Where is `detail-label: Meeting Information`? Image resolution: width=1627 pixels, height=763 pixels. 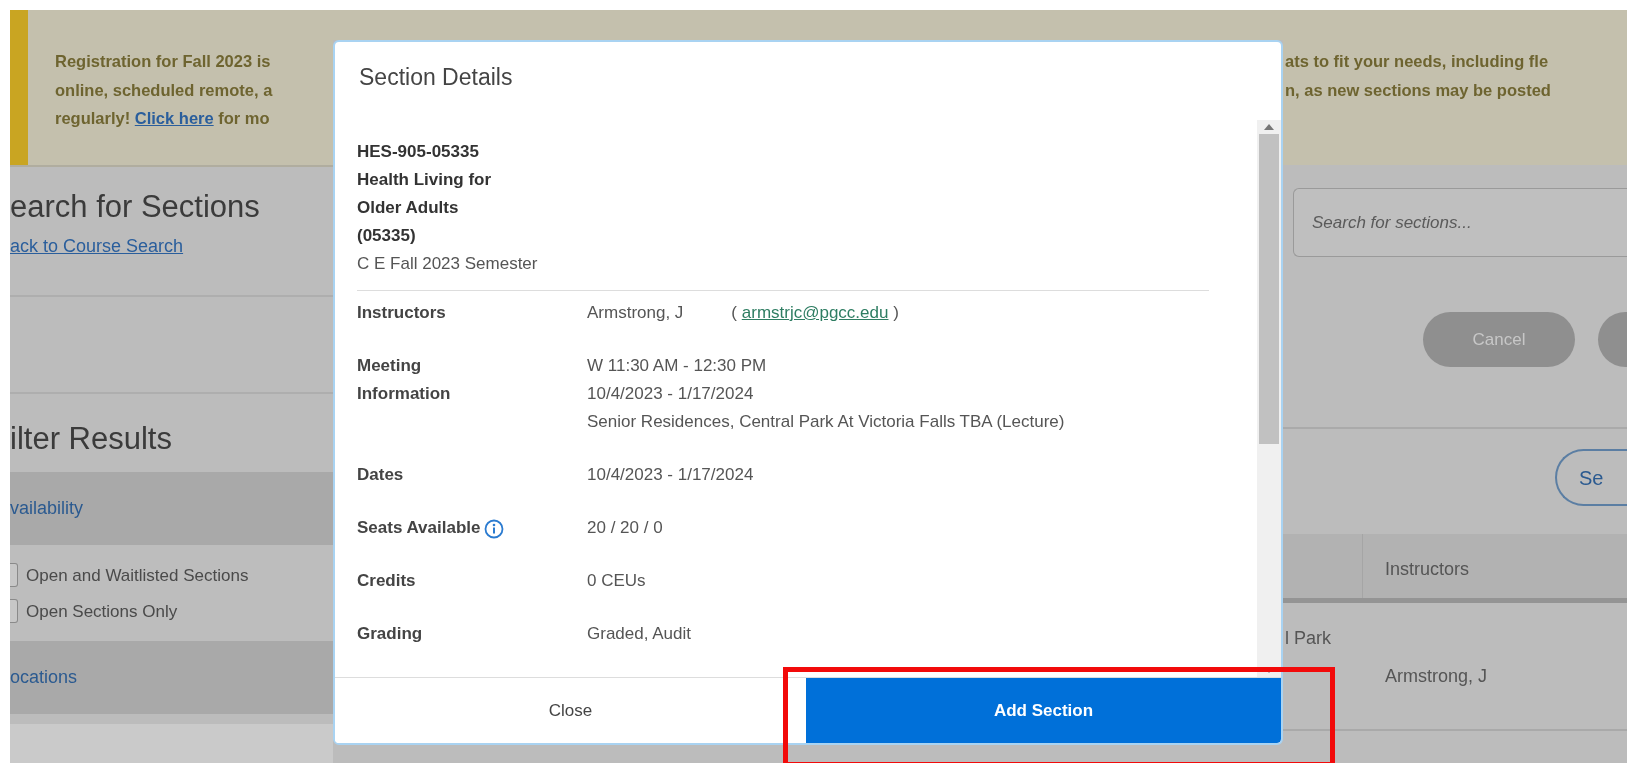
detail-label: Meeting Information is located at coordinates (404, 380).